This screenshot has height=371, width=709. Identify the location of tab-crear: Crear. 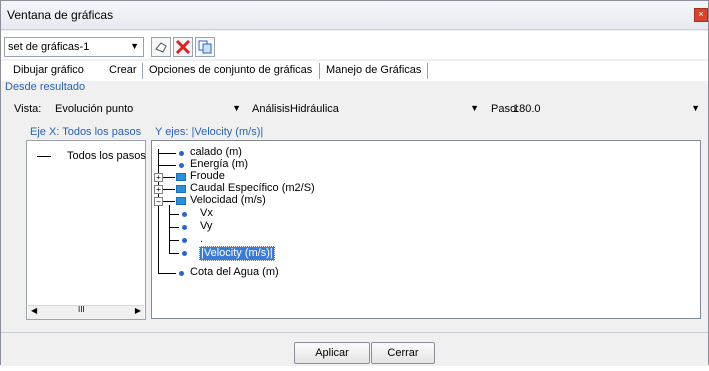
(123, 70).